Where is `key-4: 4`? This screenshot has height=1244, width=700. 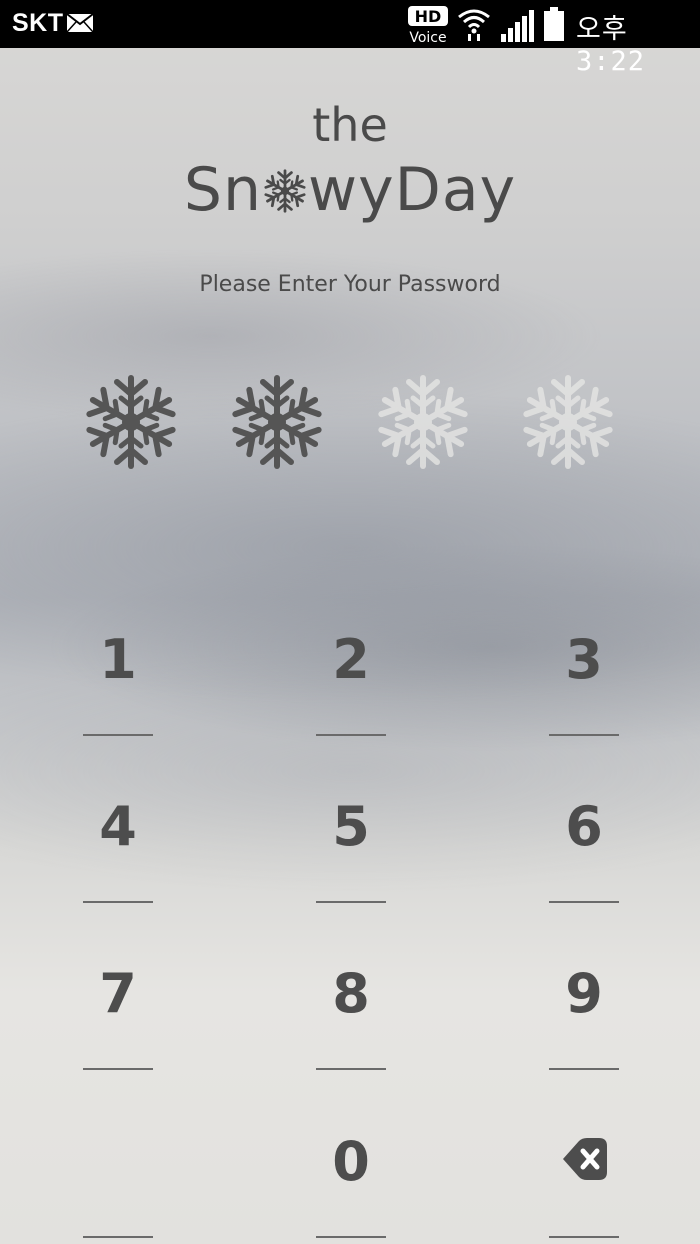 key-4: 4 is located at coordinates (118, 870).